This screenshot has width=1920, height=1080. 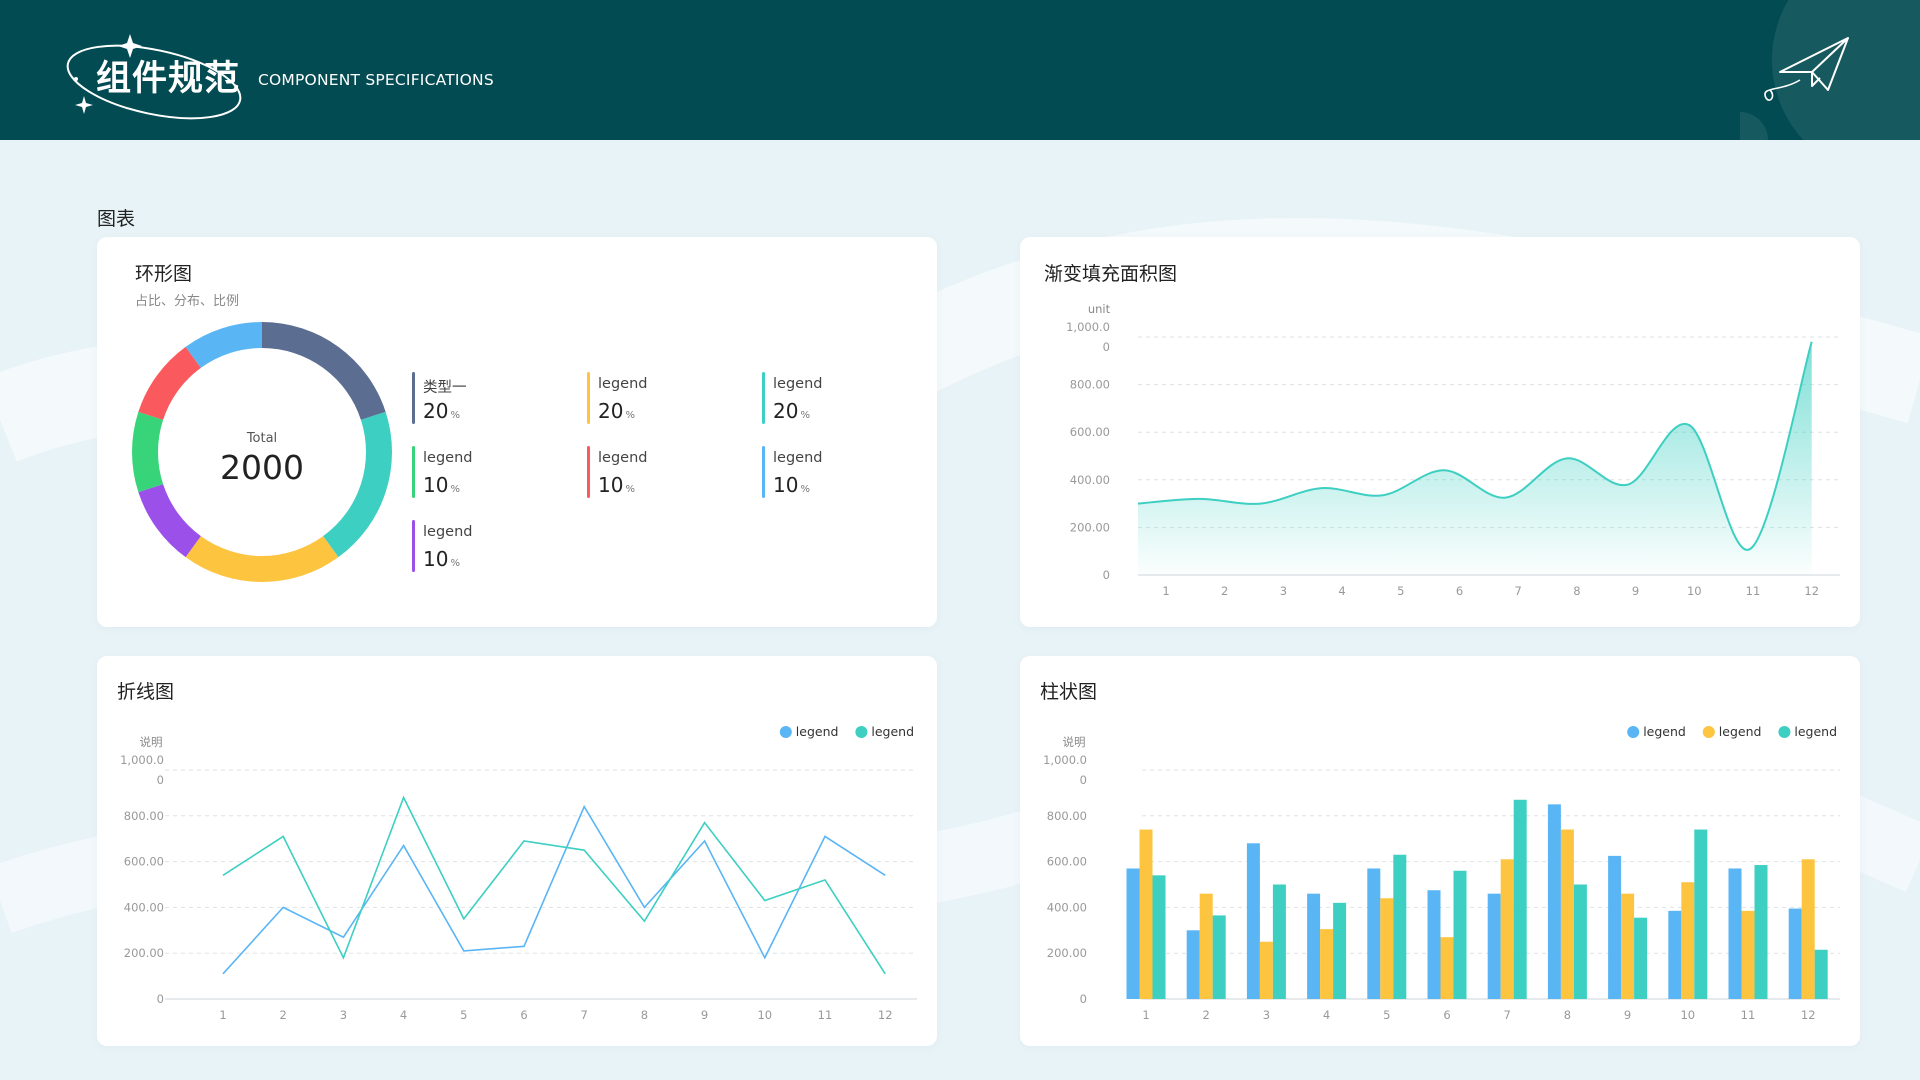 What do you see at coordinates (1074, 742) in the screenshot?
I see `y-axis-label: 说明` at bounding box center [1074, 742].